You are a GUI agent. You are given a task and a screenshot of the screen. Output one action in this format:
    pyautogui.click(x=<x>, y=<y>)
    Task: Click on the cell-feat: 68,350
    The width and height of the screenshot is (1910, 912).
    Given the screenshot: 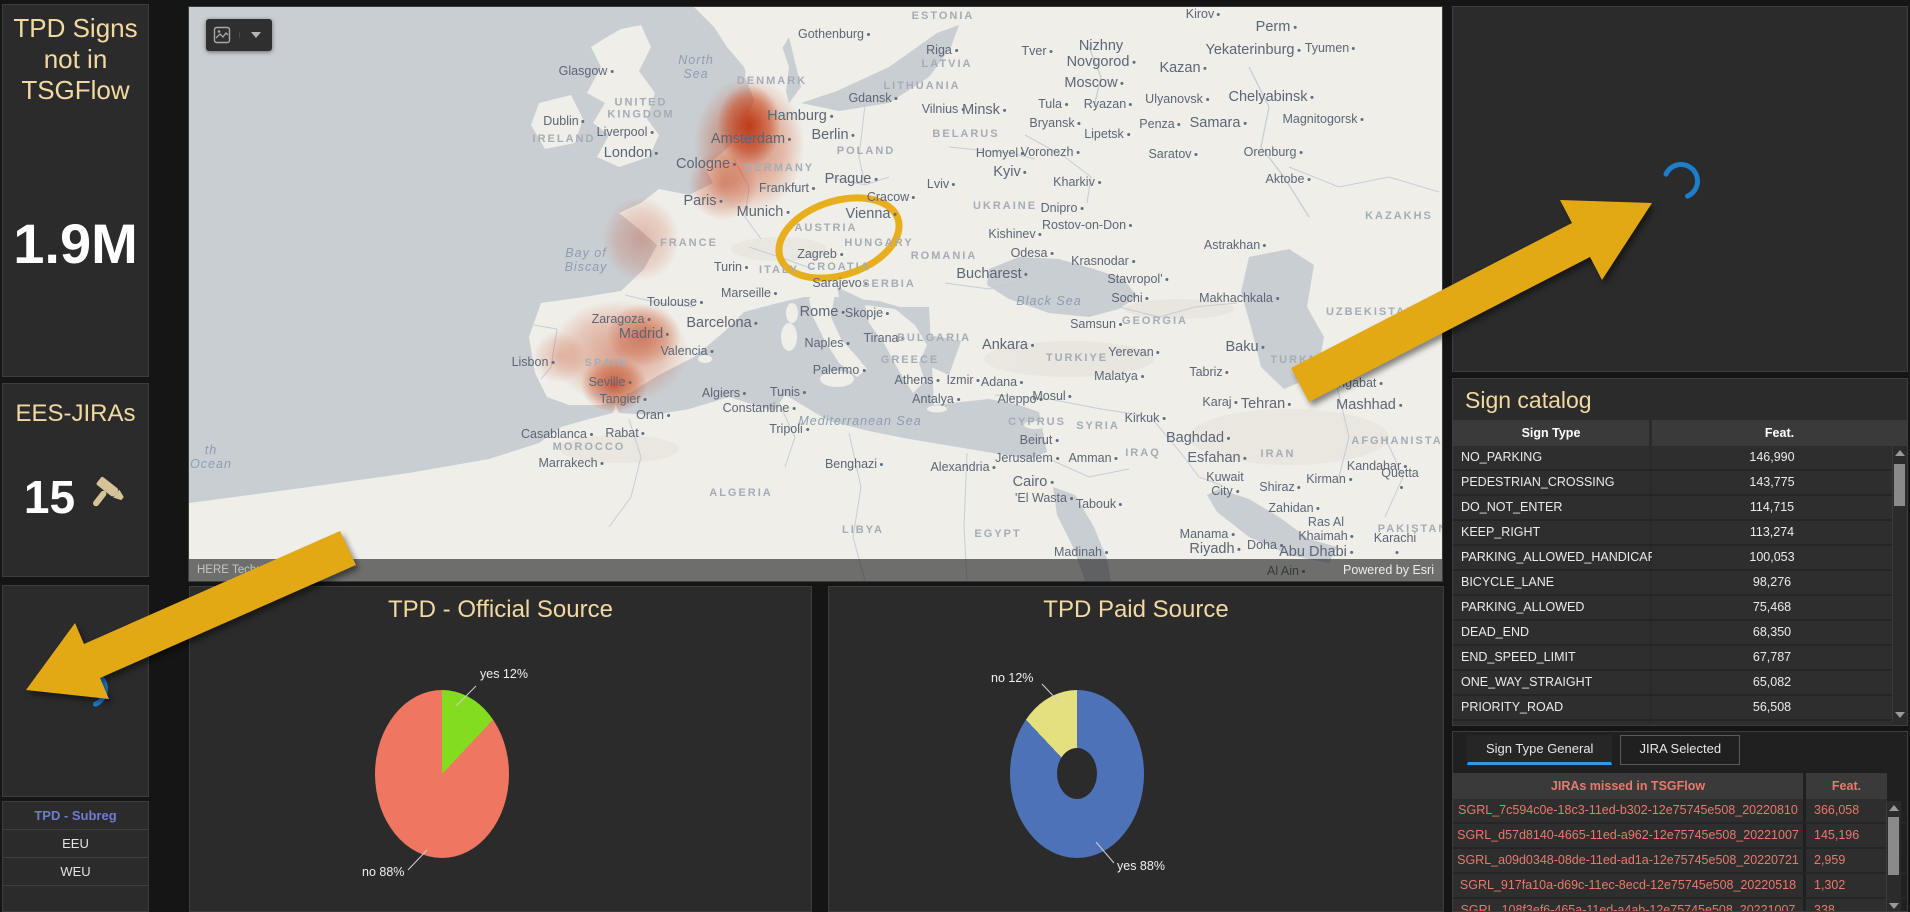 What is the action you would take?
    pyautogui.click(x=1772, y=632)
    